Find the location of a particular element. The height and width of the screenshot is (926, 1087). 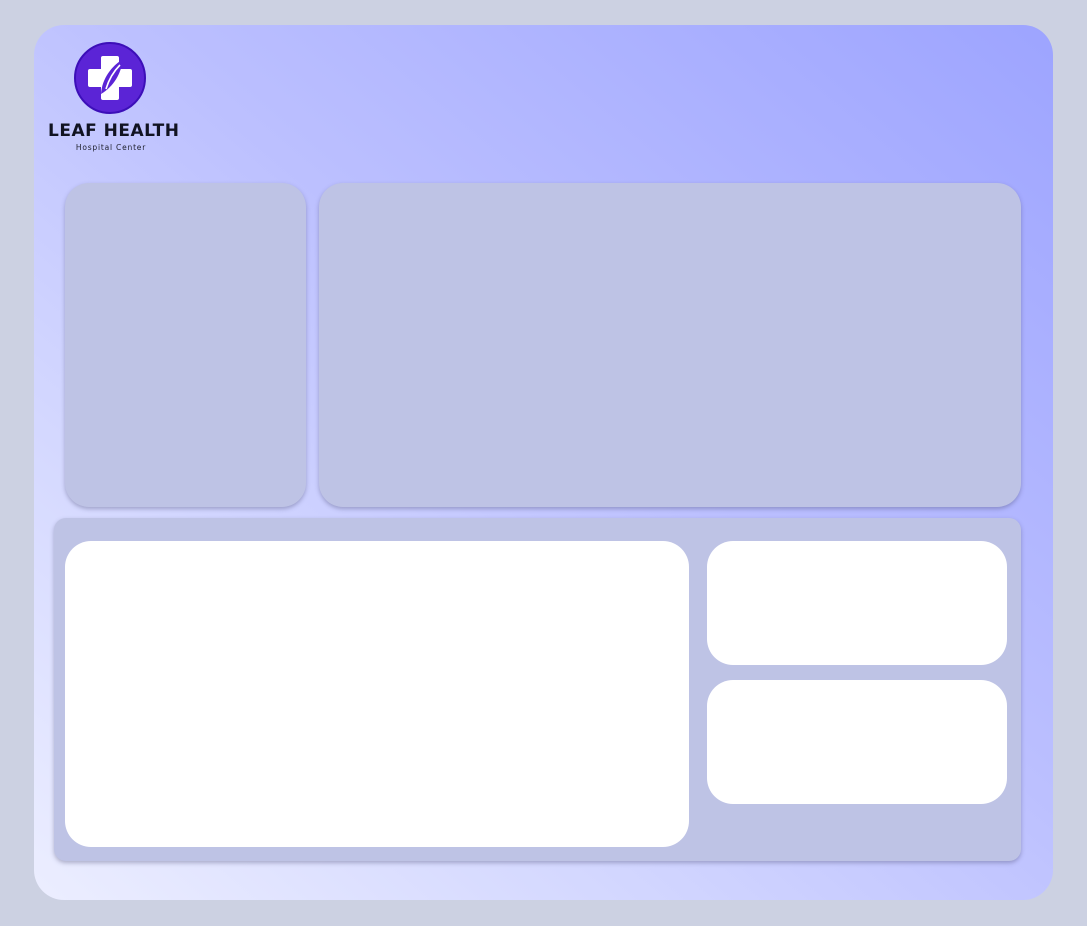

side-card-top is located at coordinates (857, 603).